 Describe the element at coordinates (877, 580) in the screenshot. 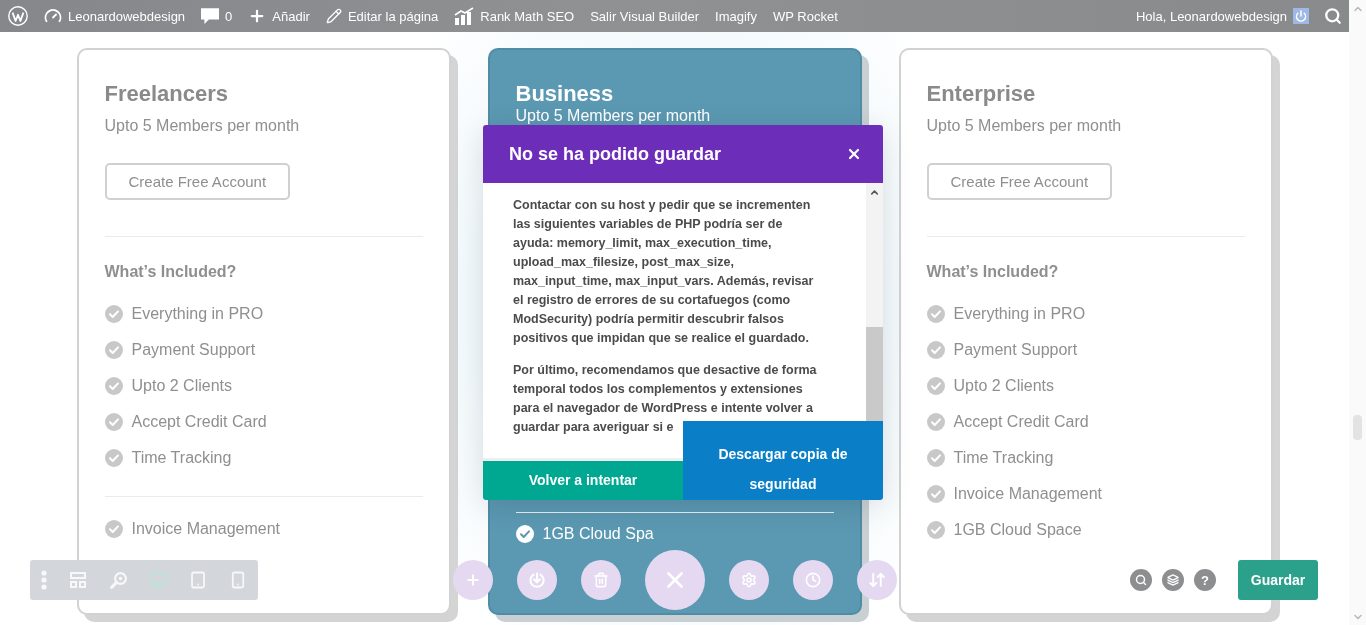

I see `sort-arrows-icon` at that location.